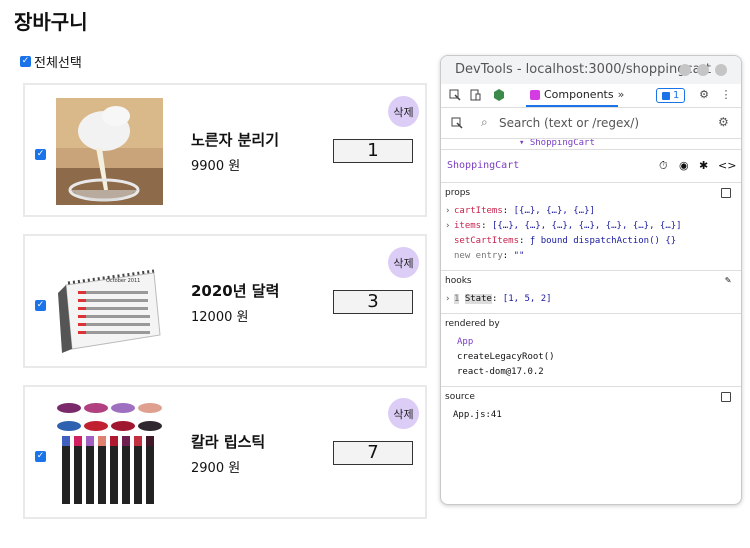 The height and width of the screenshot is (548, 750). What do you see at coordinates (123, 281) in the screenshot?
I see `svg-text: October 2011` at bounding box center [123, 281].